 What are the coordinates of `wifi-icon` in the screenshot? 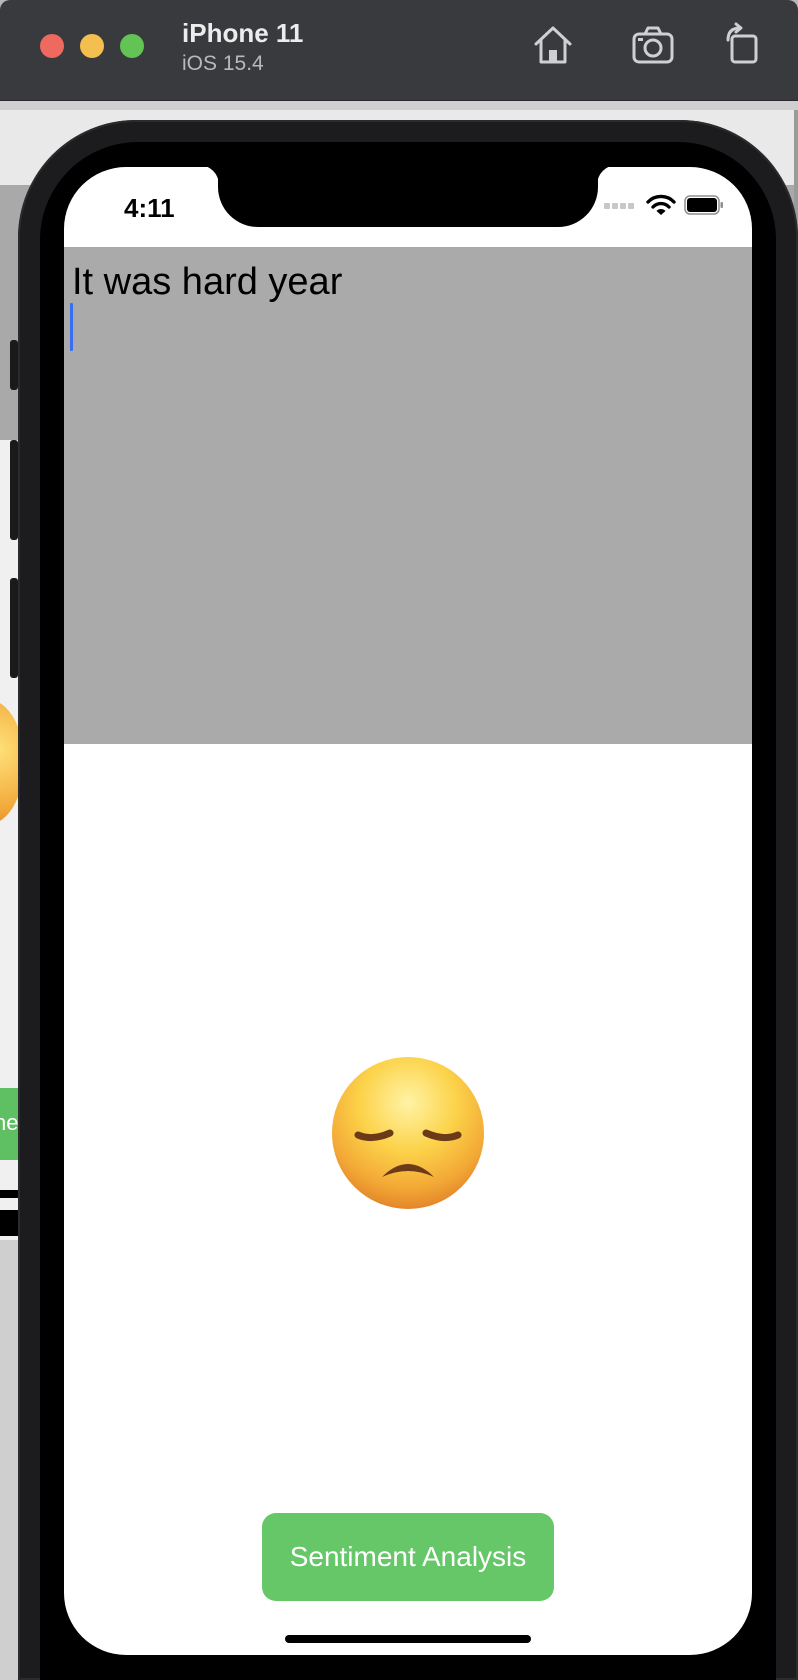 It's located at (661, 204).